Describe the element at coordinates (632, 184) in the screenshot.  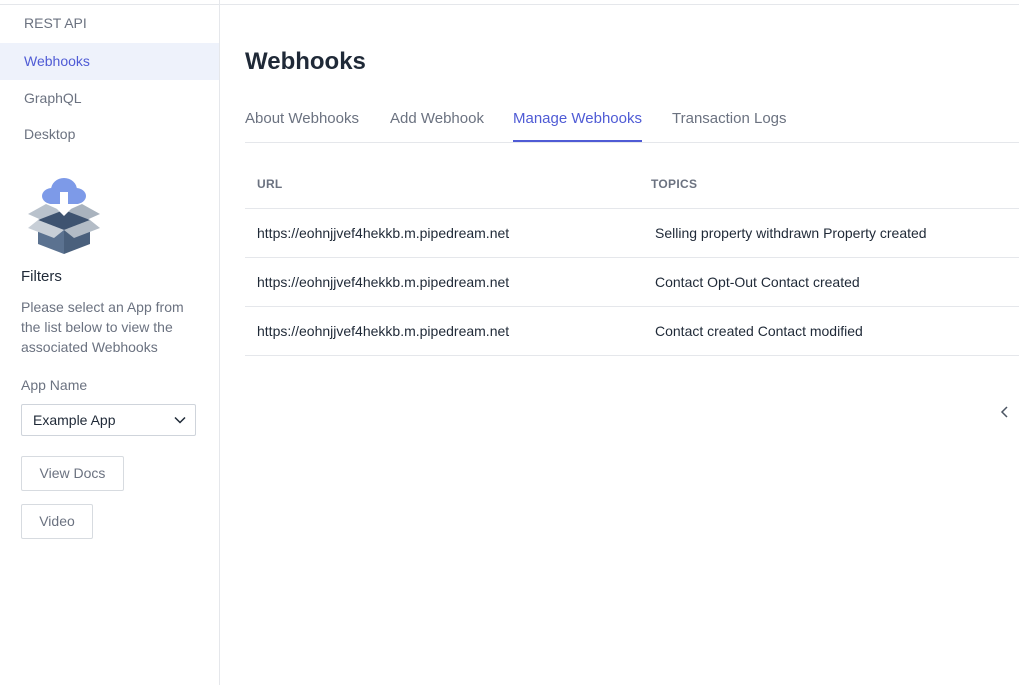
I see `table-header: URL TOPICS` at that location.